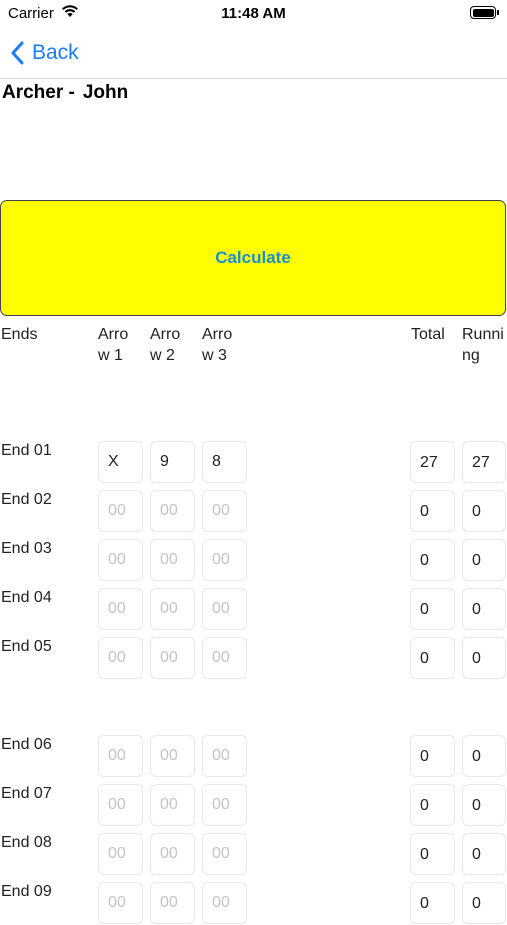  What do you see at coordinates (113, 334) in the screenshot?
I see `header-arrow-1-line-1: Arro` at bounding box center [113, 334].